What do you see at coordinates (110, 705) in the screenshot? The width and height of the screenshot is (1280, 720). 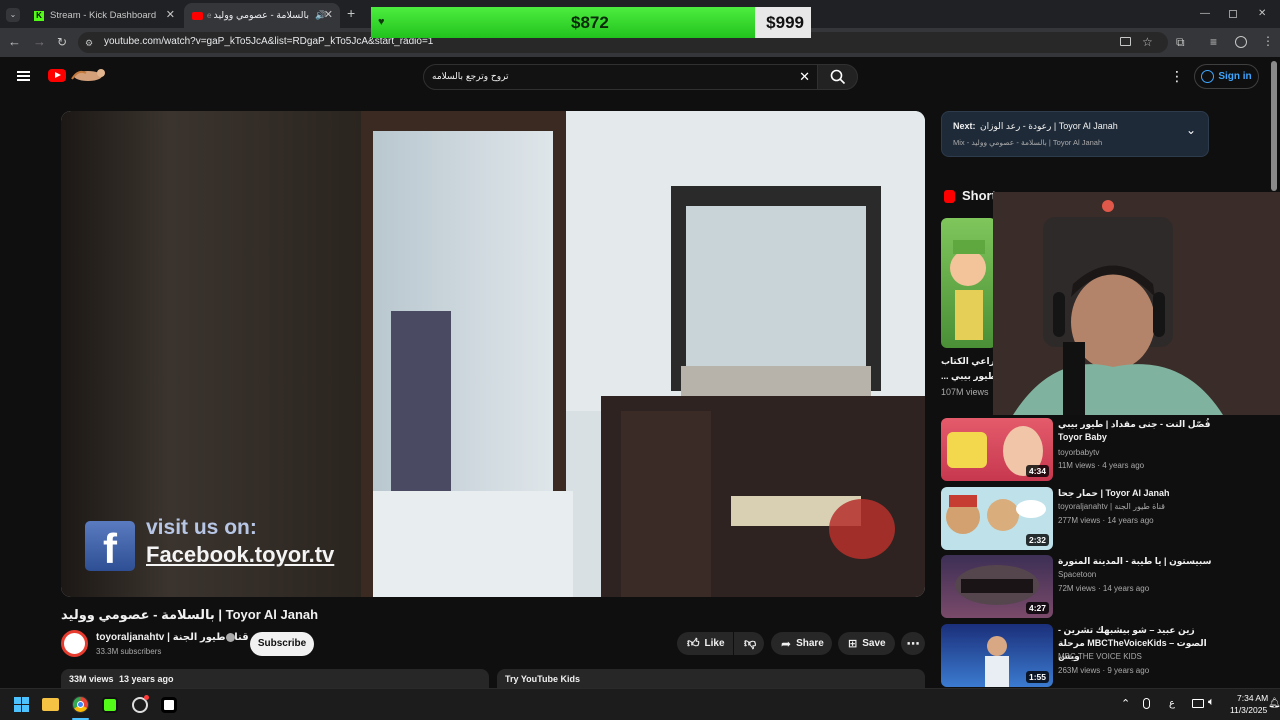 I see `kick-studio-icon` at bounding box center [110, 705].